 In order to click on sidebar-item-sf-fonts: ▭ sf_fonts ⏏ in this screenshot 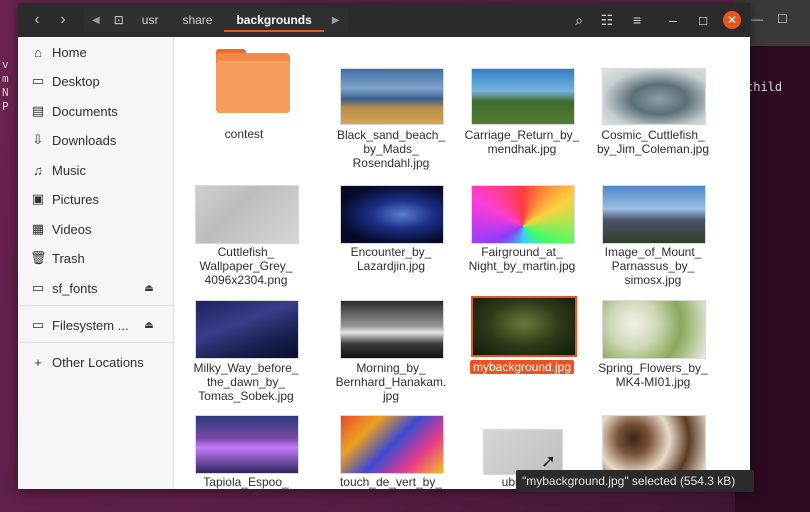, I will do `click(95, 288)`.